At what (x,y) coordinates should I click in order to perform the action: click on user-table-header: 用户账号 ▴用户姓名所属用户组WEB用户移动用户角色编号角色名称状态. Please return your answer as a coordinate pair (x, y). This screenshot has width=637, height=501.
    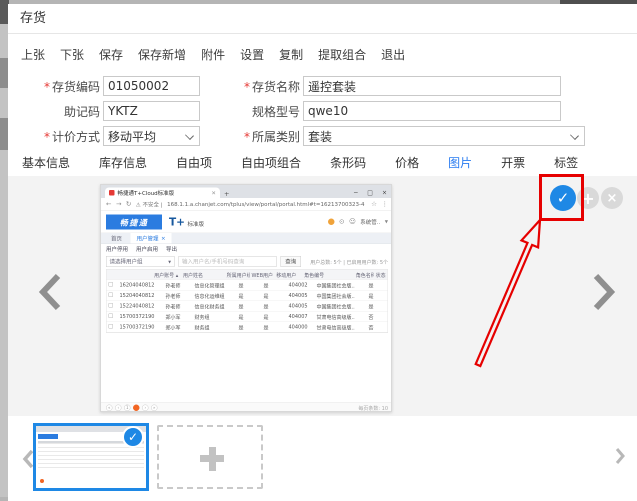
    Looking at the image, I should click on (247, 275).